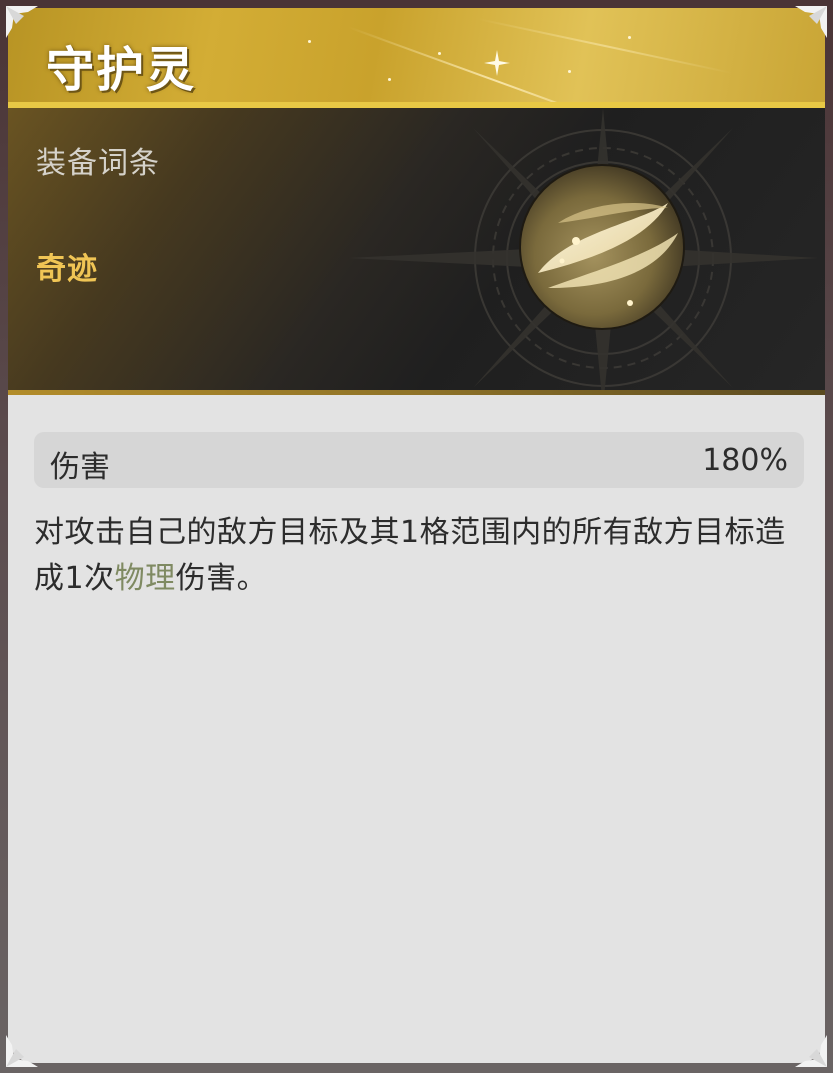 This screenshot has width=833, height=1073. I want to click on item-title: 守护灵, so click(121, 70).